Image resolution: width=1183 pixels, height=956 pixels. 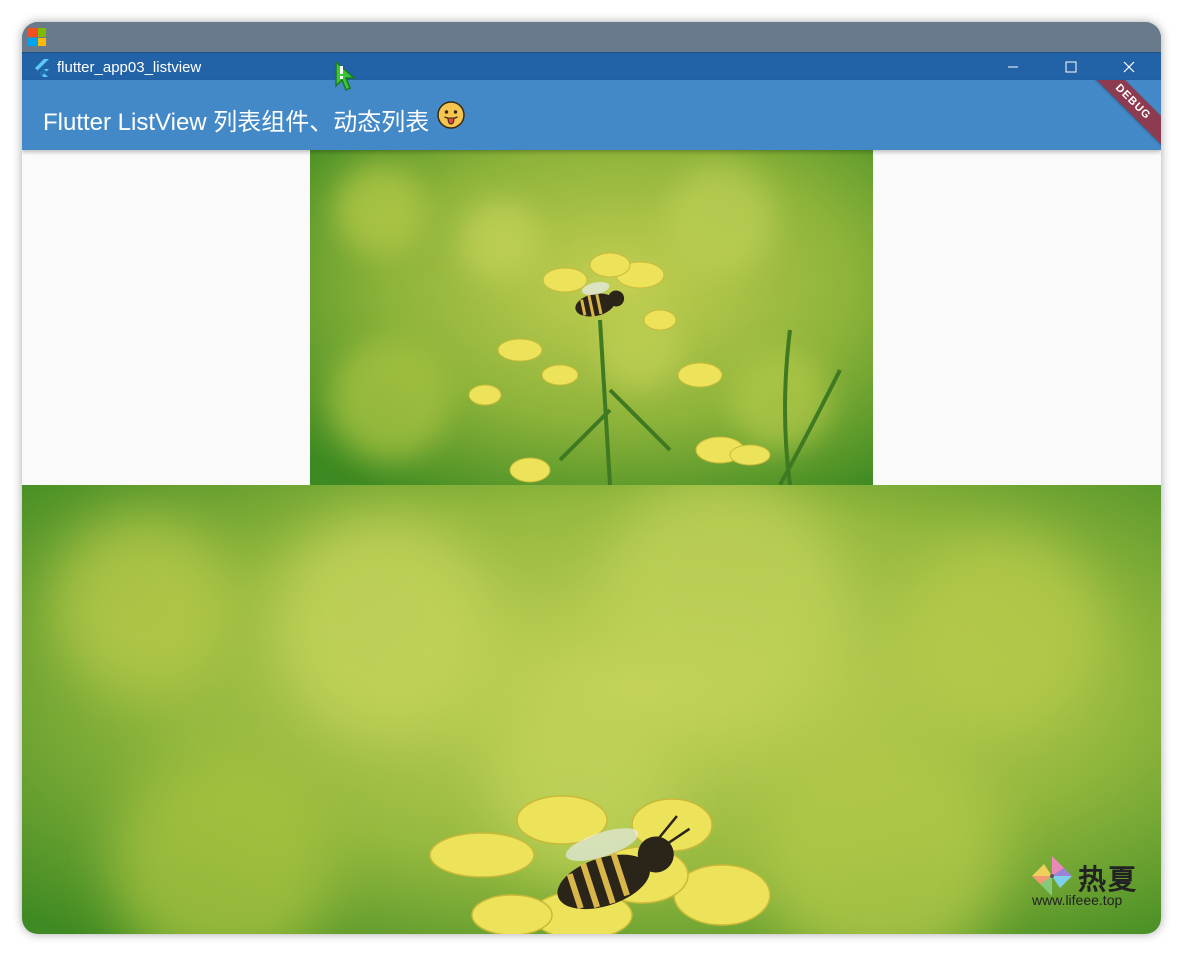 I want to click on mouse-cursor-icon, so click(x=345, y=76).